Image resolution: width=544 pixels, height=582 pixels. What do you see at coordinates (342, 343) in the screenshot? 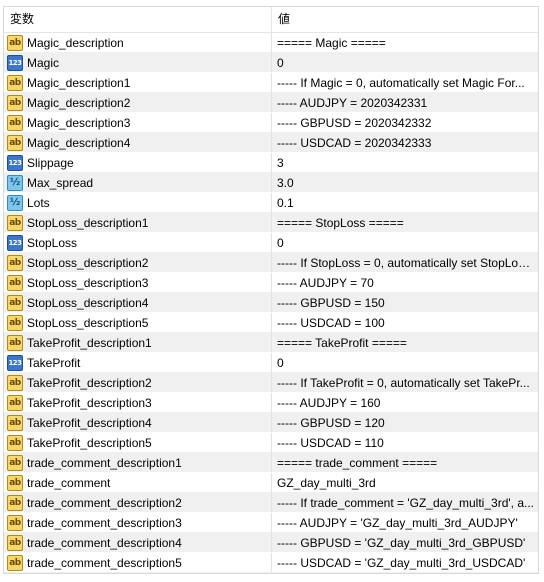
I see `variable-value: ===== TakeProfit =====` at bounding box center [342, 343].